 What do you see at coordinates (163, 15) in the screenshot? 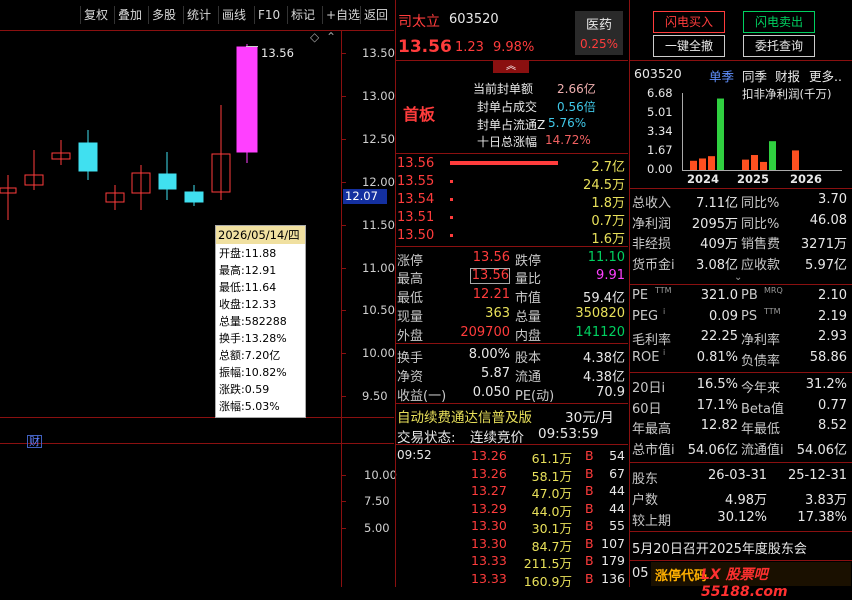
I see `toolbar-multi-stock: 多股` at bounding box center [163, 15].